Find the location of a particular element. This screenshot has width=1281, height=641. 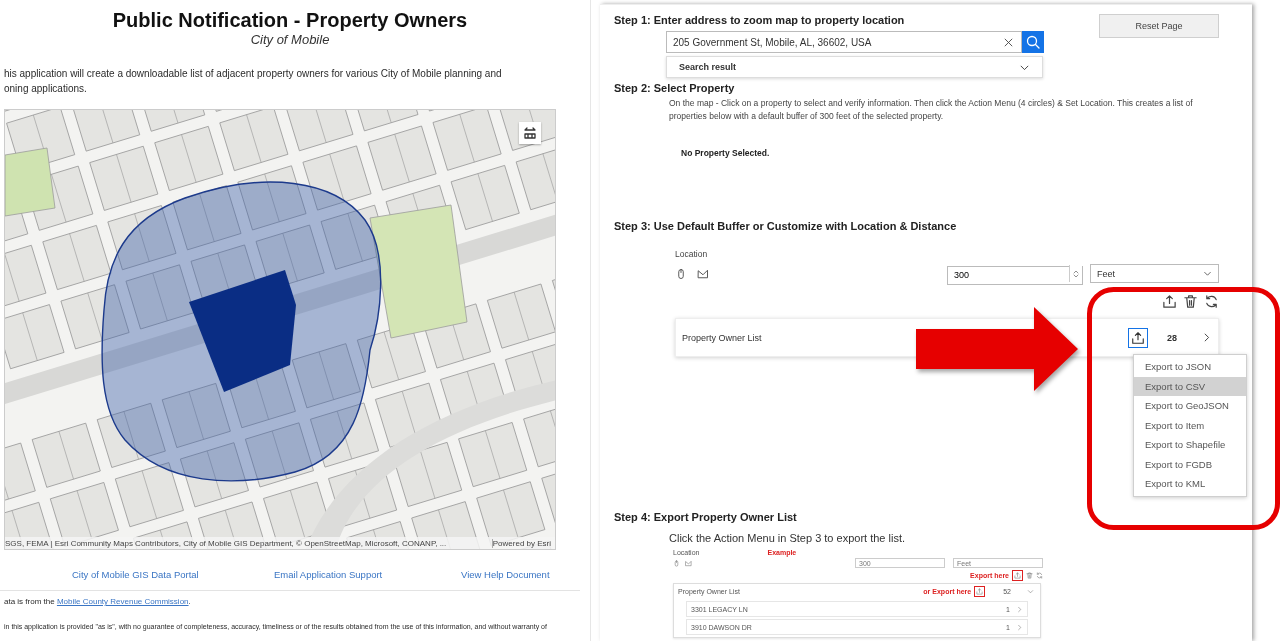

selection-status: No Property Selected. is located at coordinates (725, 153).